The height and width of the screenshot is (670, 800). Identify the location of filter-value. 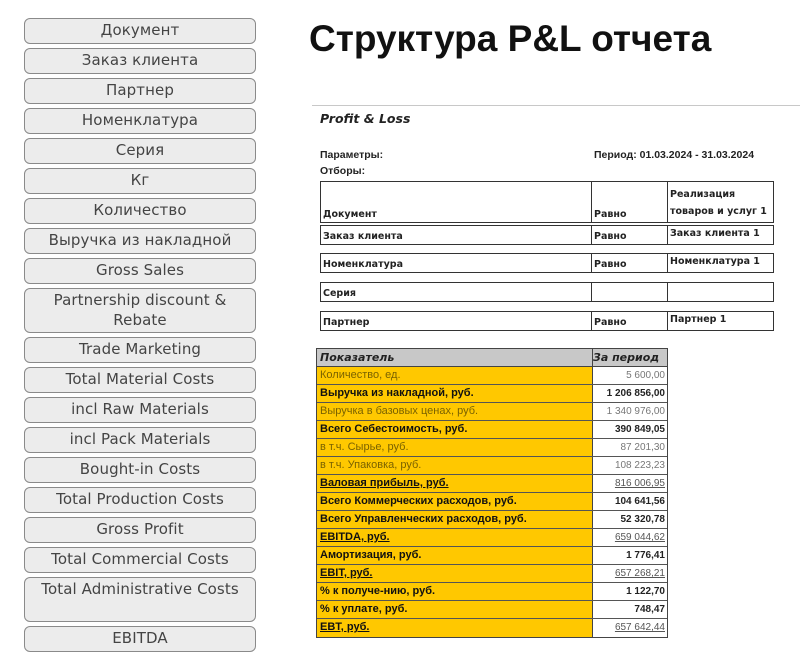
(720, 292).